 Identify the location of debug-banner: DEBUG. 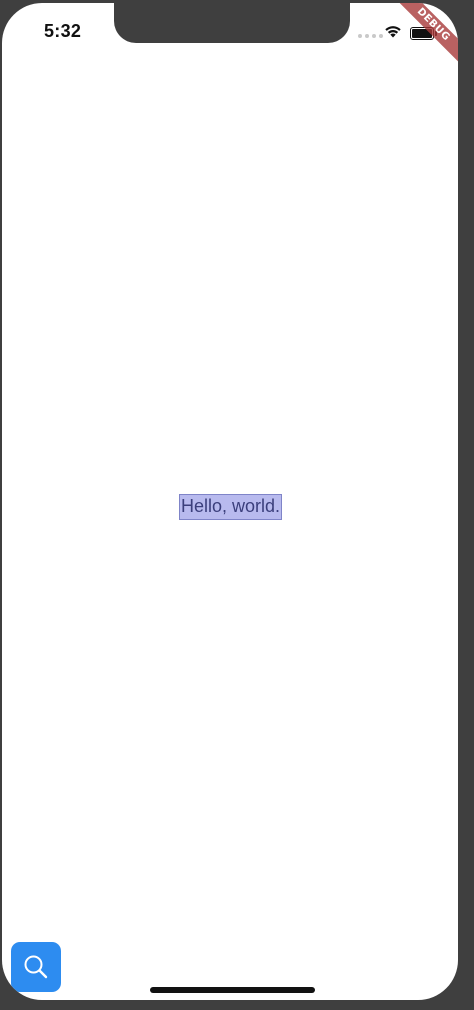
(420, 41).